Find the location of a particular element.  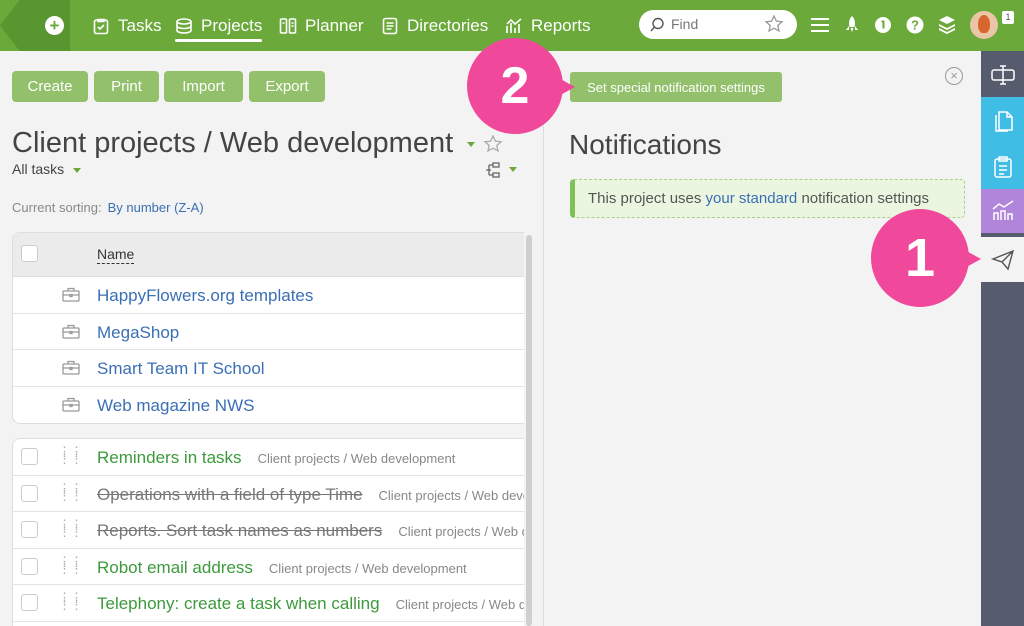

nav-planner: Planner is located at coordinates (321, 25).